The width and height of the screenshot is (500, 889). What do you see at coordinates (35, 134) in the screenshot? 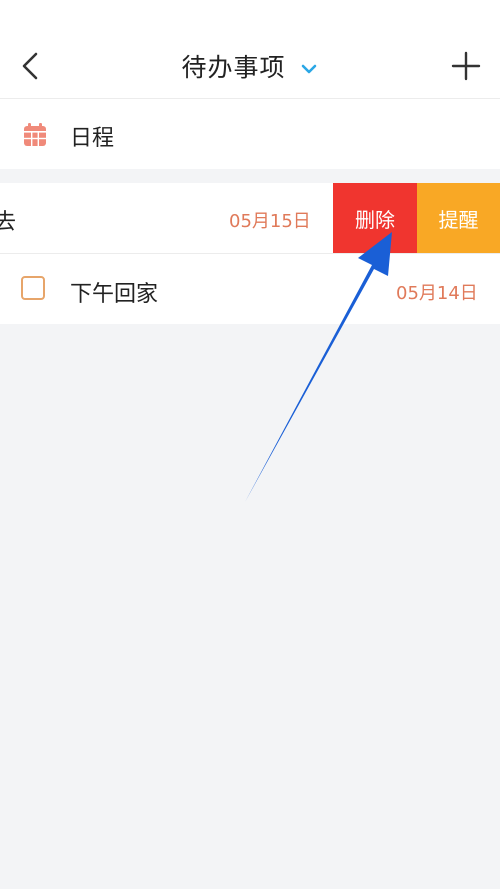
I see `calendar-icon` at bounding box center [35, 134].